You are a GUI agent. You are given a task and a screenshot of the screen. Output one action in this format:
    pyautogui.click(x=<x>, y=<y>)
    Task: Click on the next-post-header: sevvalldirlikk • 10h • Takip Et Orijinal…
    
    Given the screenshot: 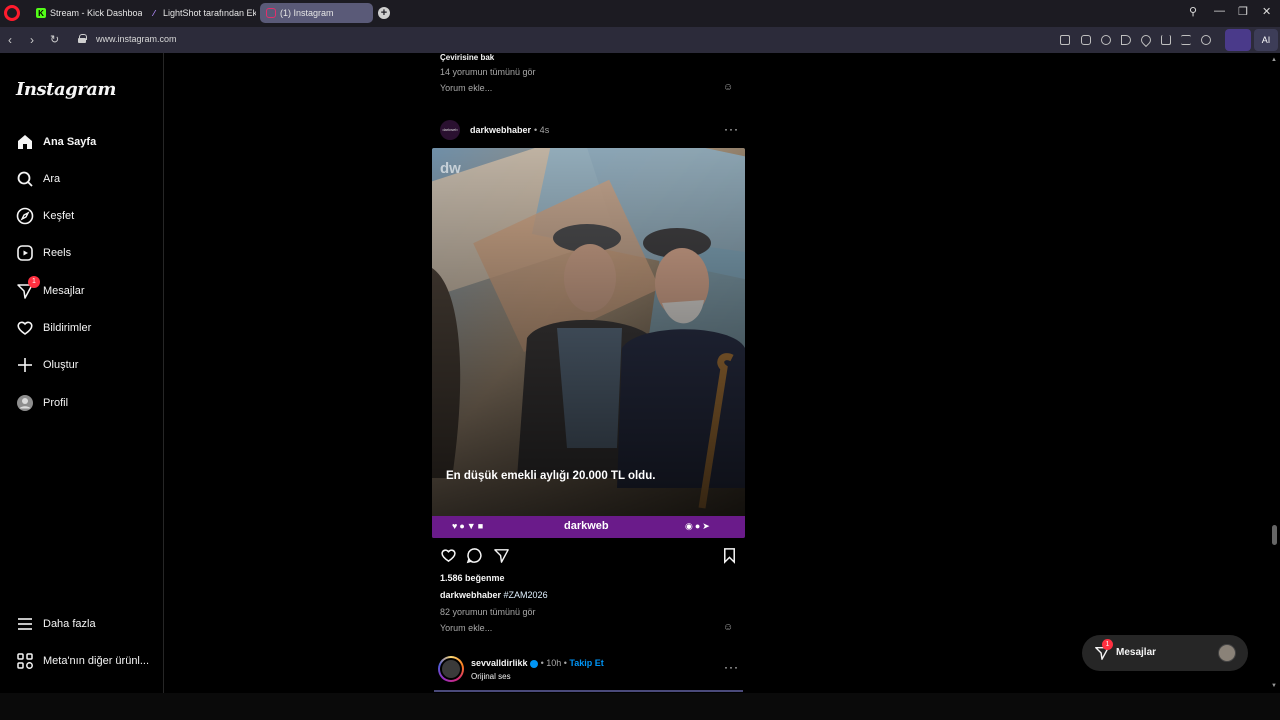 What is the action you would take?
    pyautogui.click(x=590, y=672)
    